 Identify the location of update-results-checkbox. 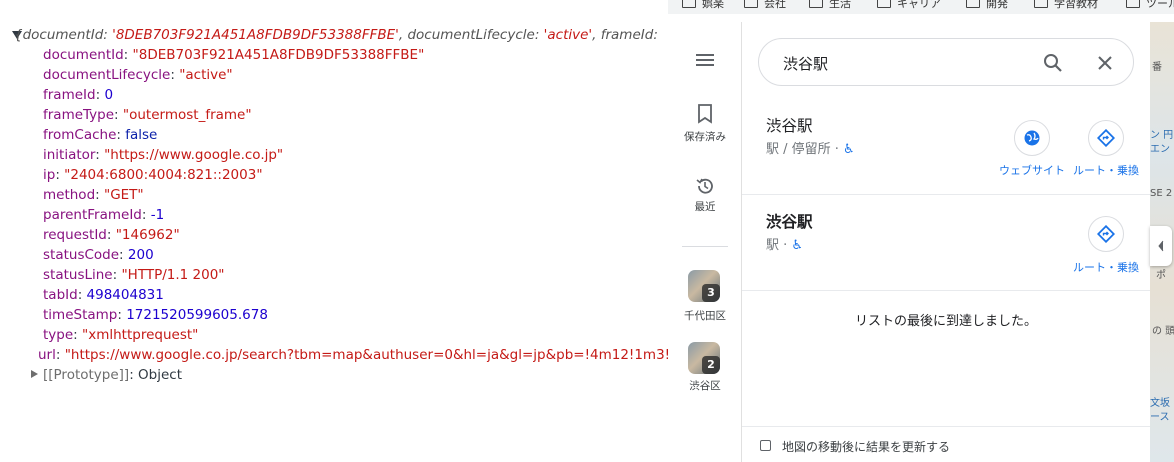
(765, 445).